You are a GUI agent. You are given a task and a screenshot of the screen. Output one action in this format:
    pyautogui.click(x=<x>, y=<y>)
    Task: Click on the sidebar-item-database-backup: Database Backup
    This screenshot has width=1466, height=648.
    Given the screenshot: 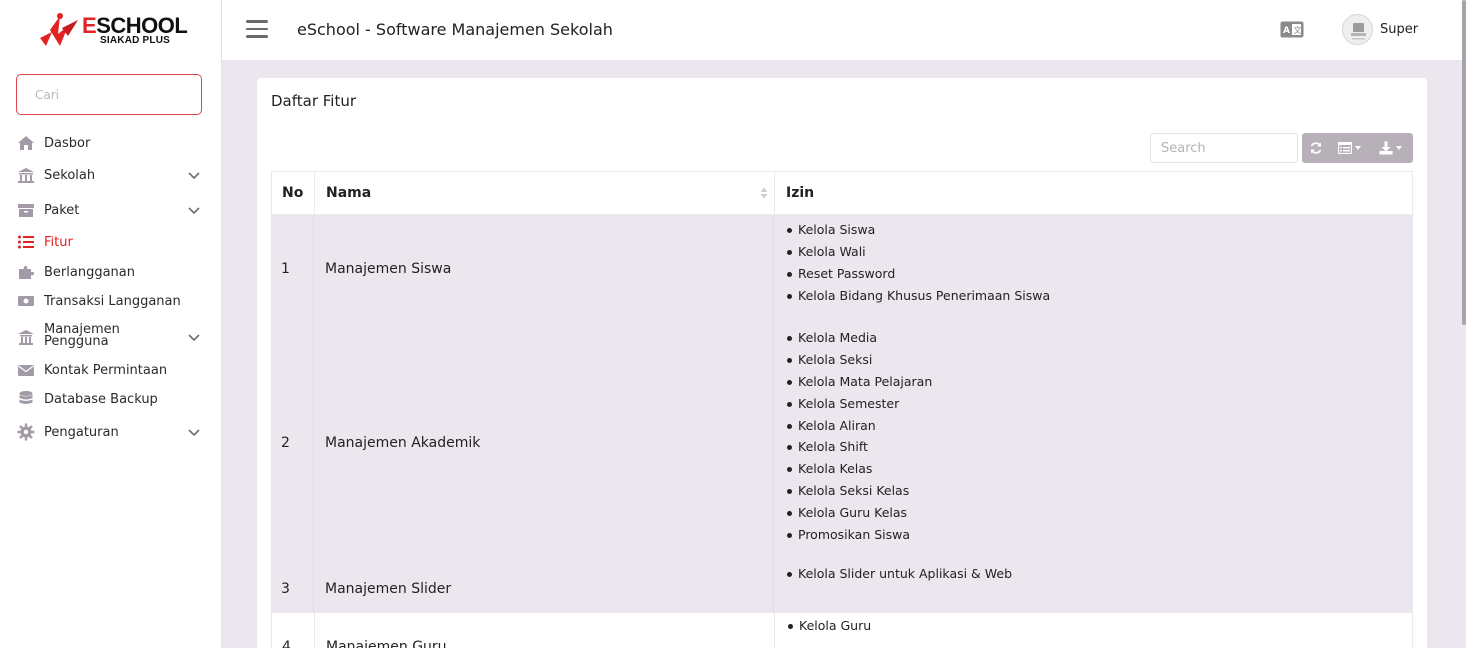 What is the action you would take?
    pyautogui.click(x=111, y=399)
    